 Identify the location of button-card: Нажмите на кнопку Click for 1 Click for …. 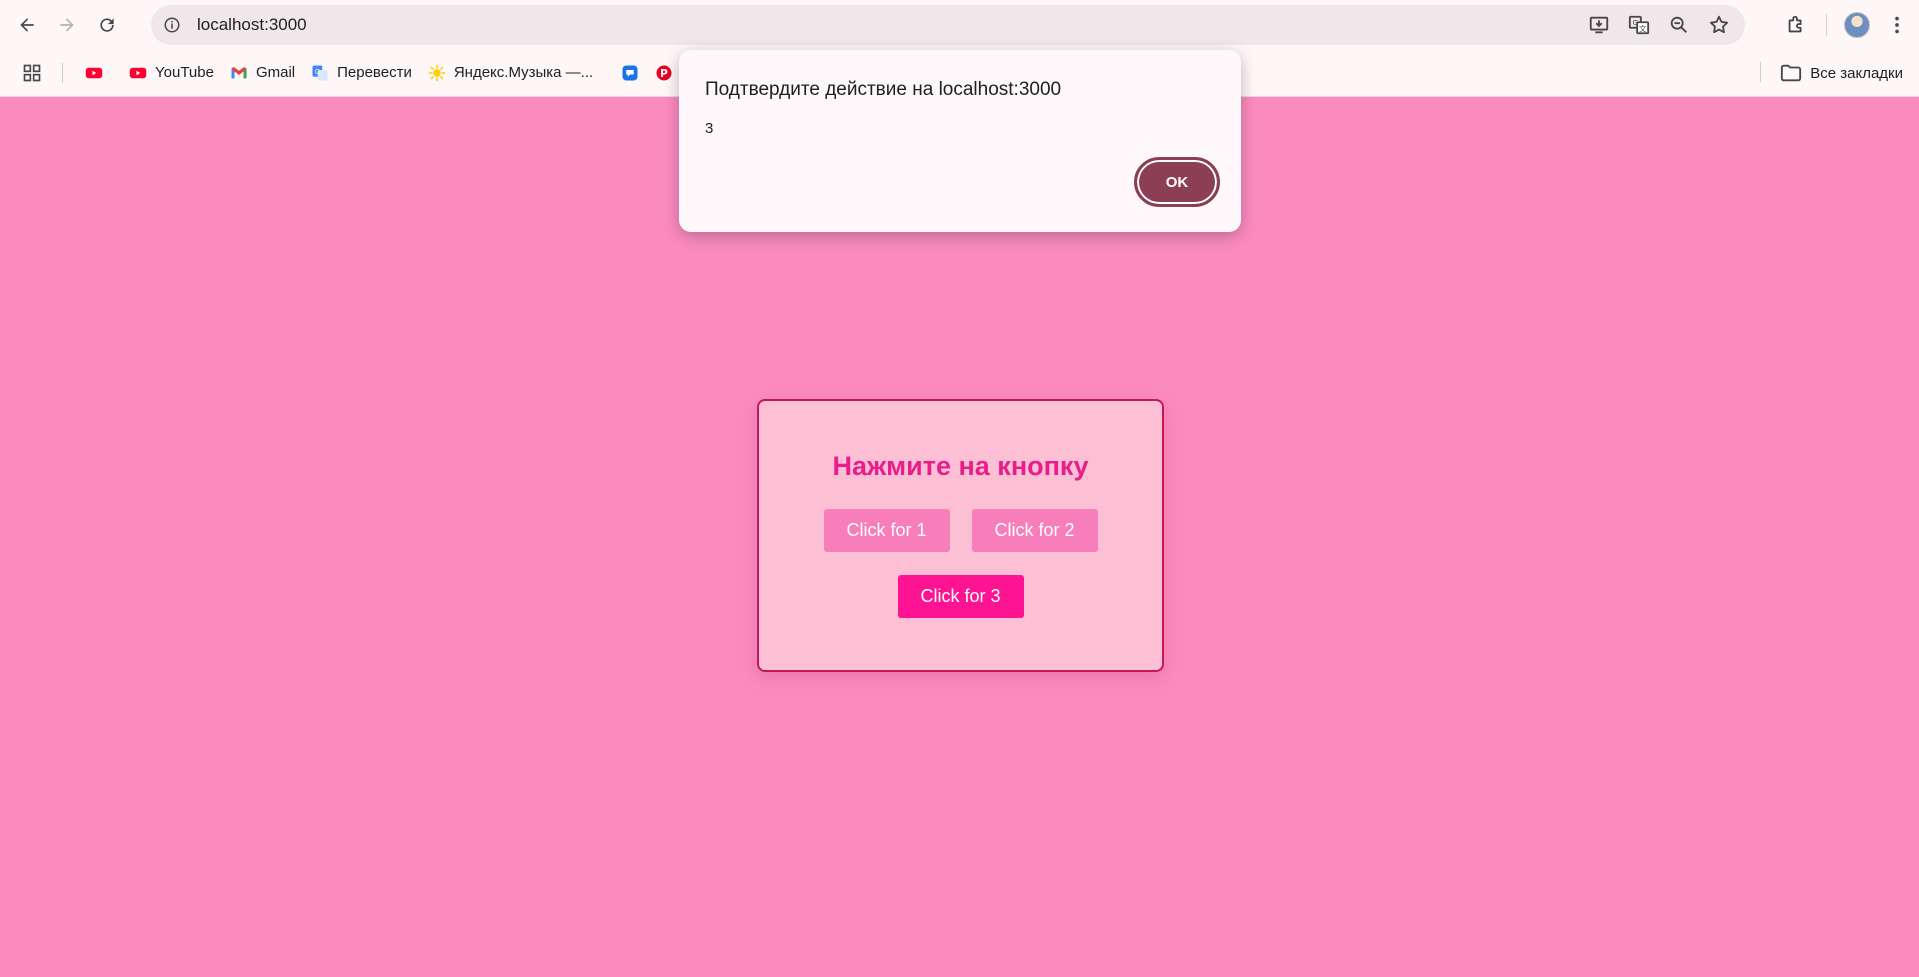
(960, 535).